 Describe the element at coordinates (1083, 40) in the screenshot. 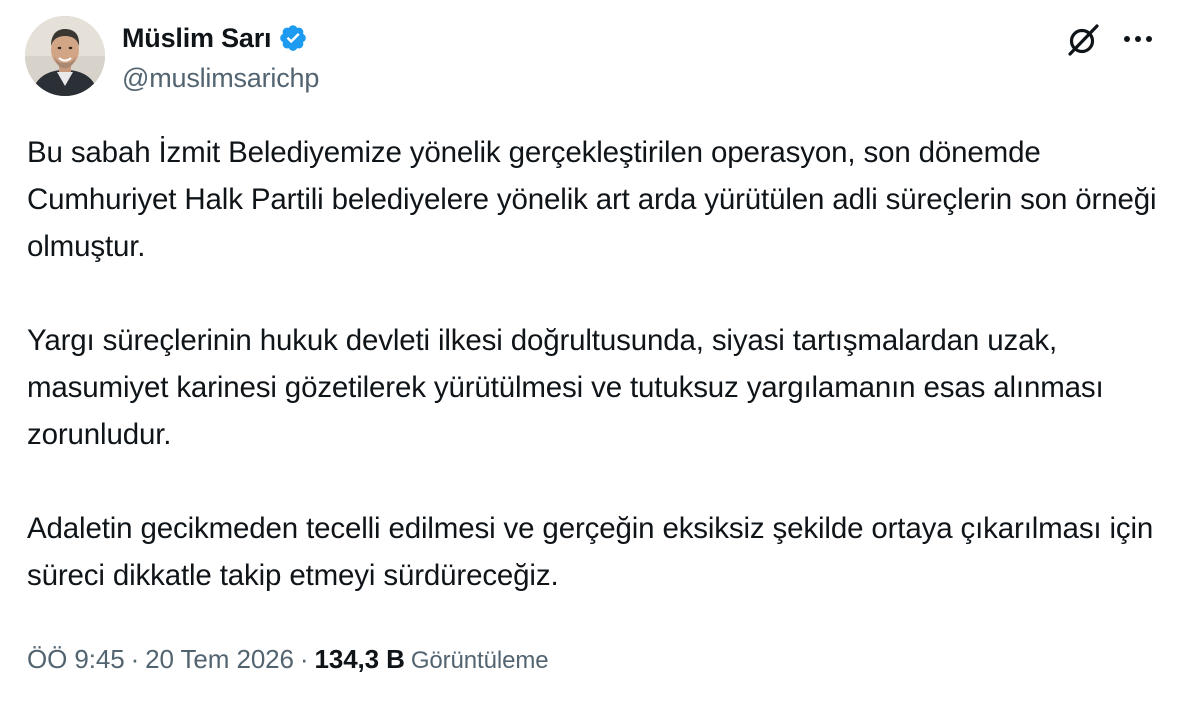

I see `grok-icon` at that location.